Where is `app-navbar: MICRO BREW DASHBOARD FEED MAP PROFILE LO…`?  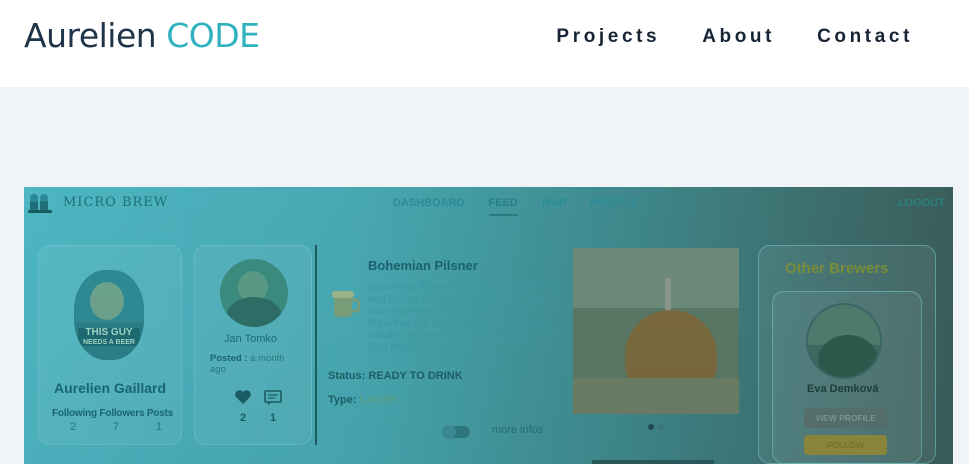 app-navbar: MICRO BREW DASHBOARD FEED MAP PROFILE LO… is located at coordinates (488, 203).